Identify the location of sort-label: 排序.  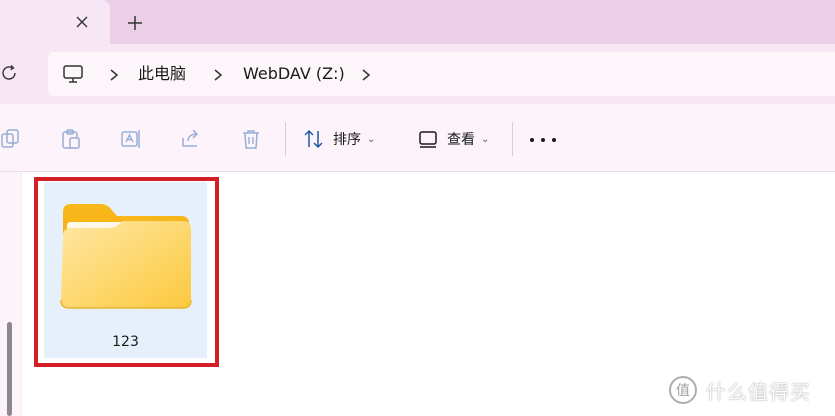
(347, 140).